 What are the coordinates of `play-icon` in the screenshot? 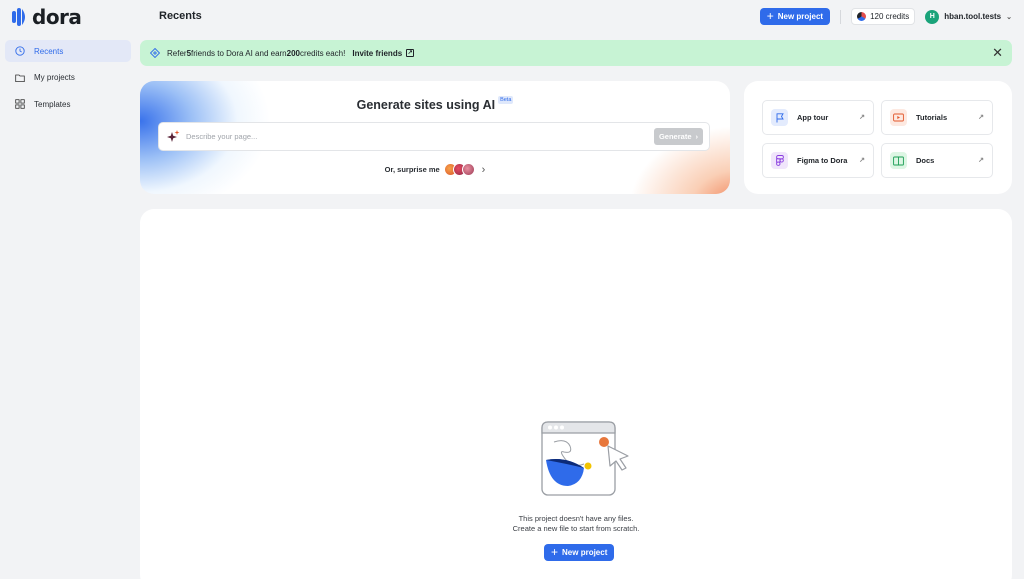 It's located at (898, 117).